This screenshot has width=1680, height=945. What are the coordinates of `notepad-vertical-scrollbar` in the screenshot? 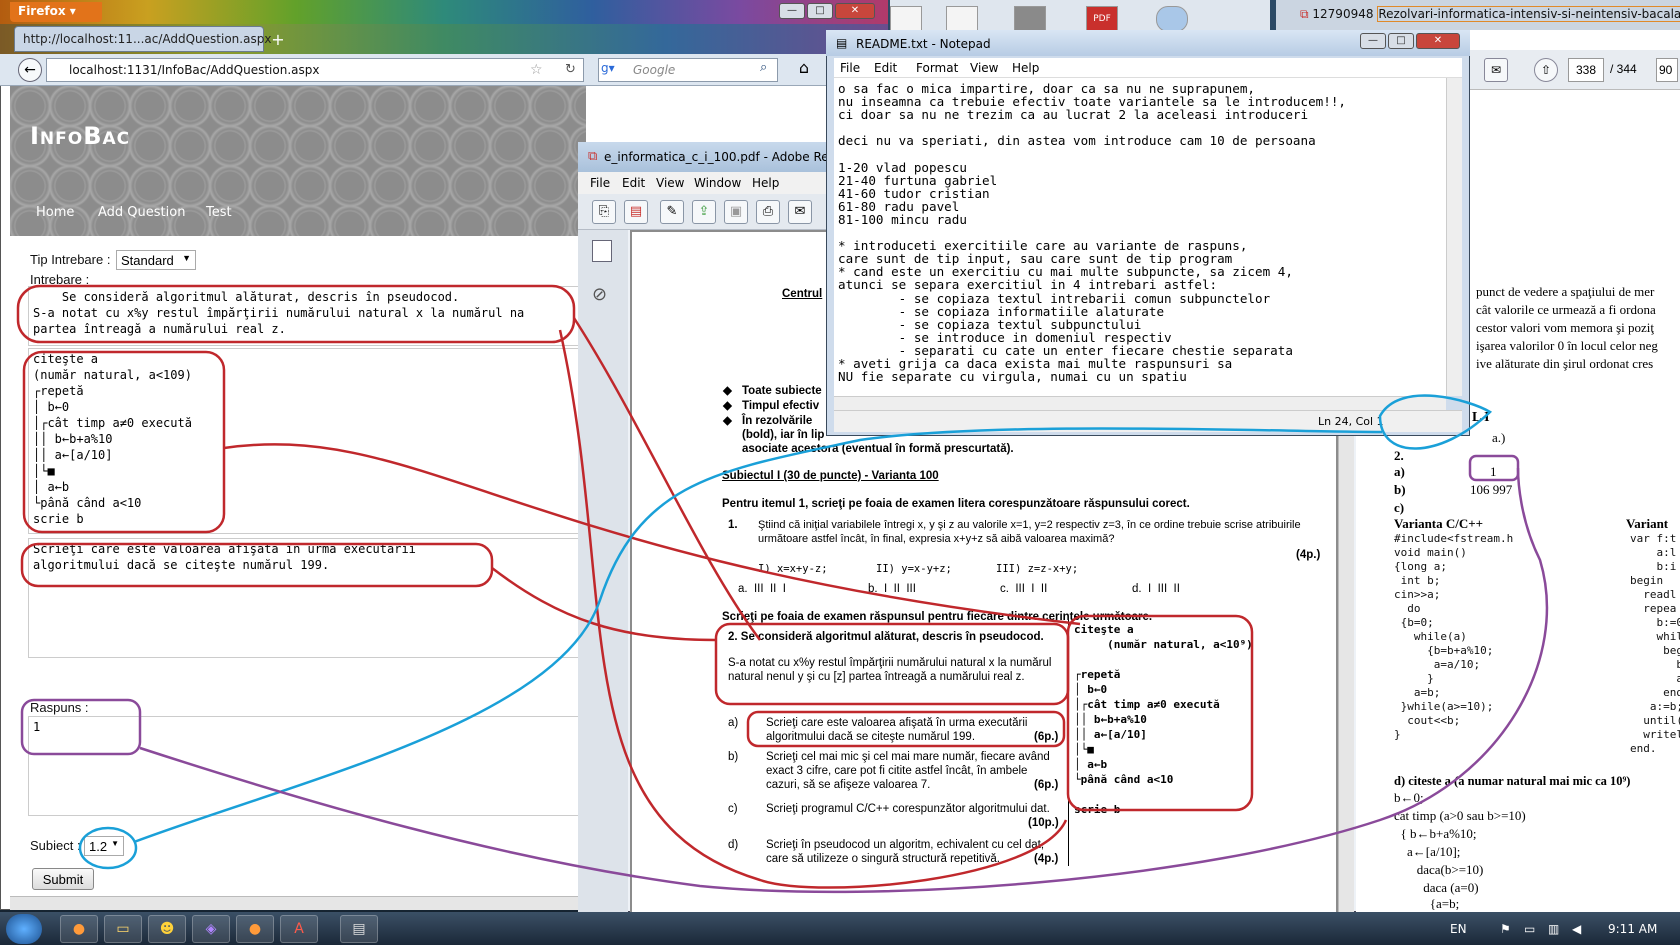 It's located at (1454, 237).